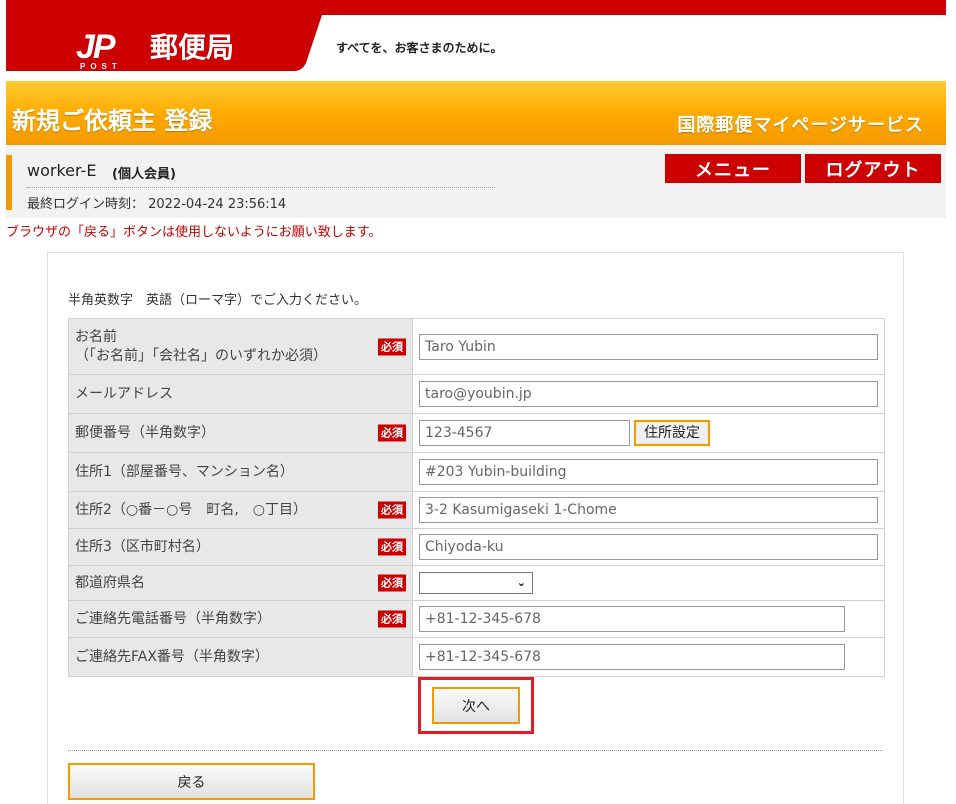 This screenshot has width=956, height=804. Describe the element at coordinates (240, 583) in the screenshot. I see `label-cell: 都道府県名 必須` at that location.